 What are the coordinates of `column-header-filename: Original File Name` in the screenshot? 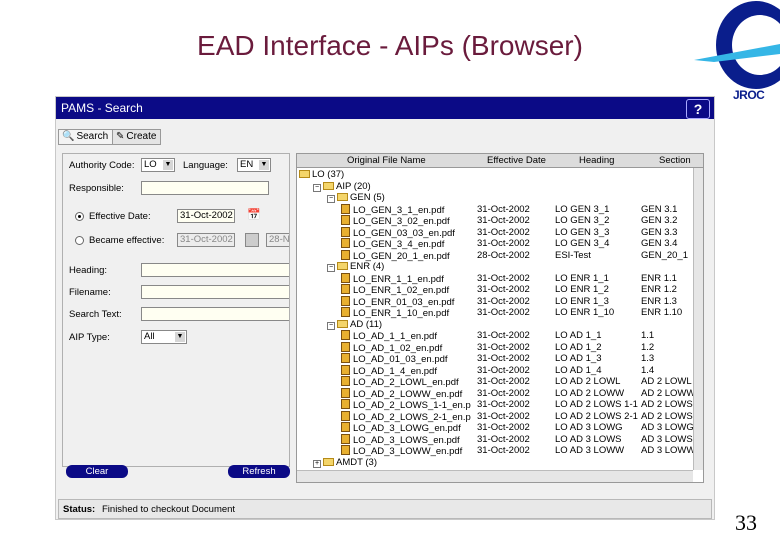 It's located at (386, 160).